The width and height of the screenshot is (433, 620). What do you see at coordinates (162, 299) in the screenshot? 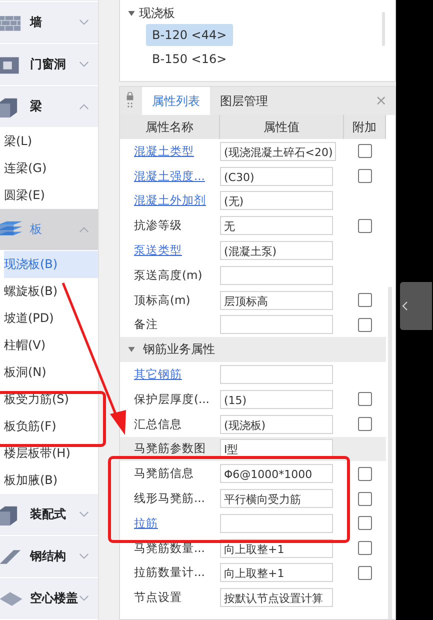
I see `property-name: 顶标高(m)` at bounding box center [162, 299].